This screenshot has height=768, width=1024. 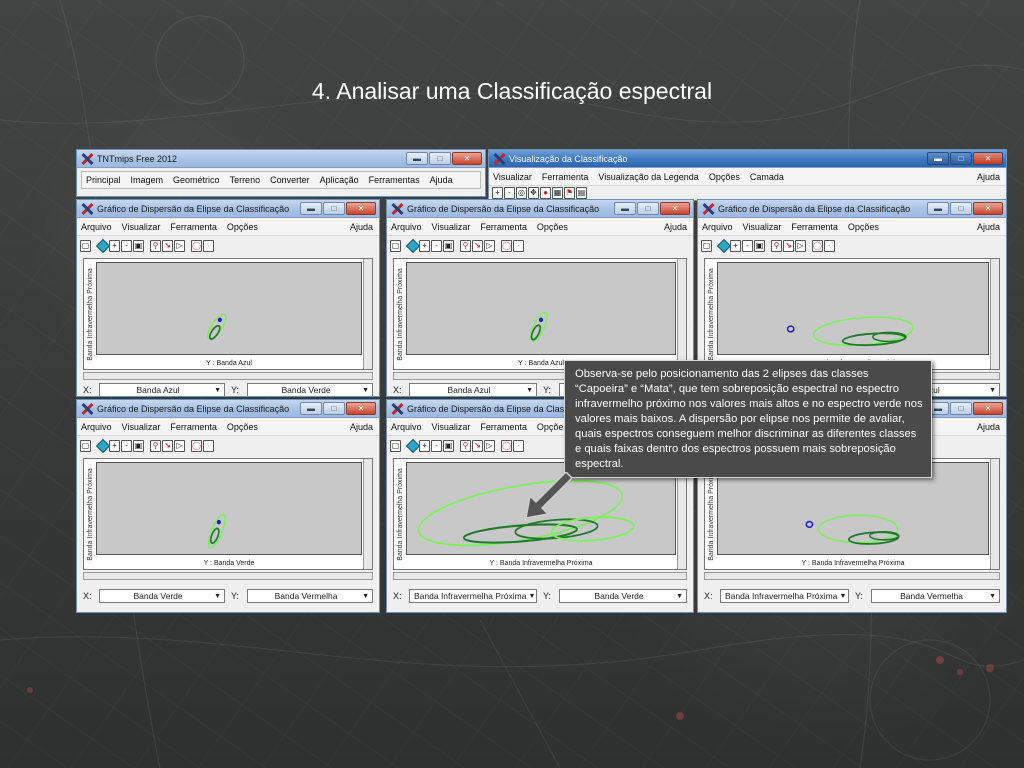 I want to click on menu-principal: Principal, so click(x=103, y=180).